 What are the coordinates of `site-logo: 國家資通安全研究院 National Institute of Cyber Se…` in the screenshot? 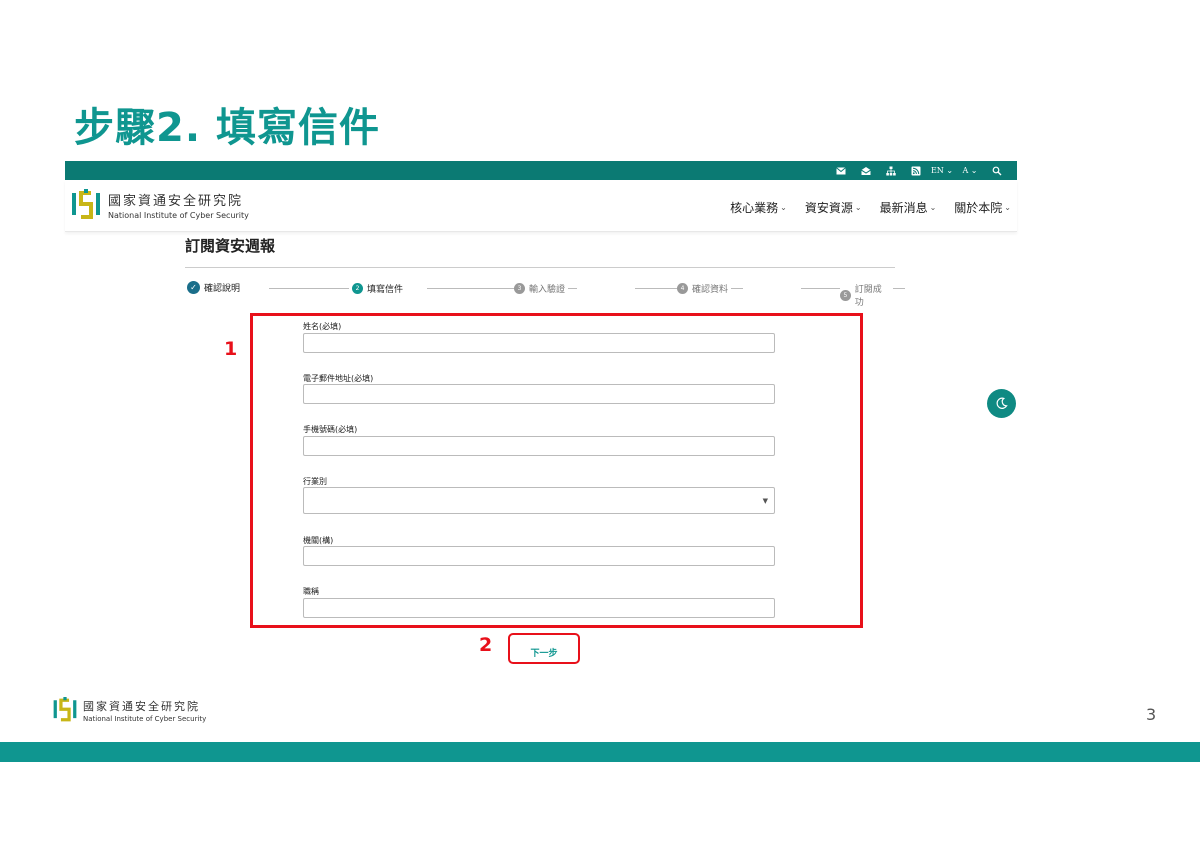 It's located at (159, 205).